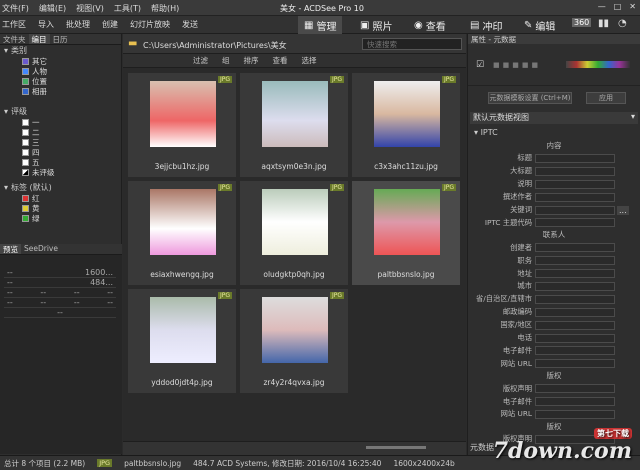  Describe the element at coordinates (60, 91) in the screenshot. I see `category-item: 相册` at that location.